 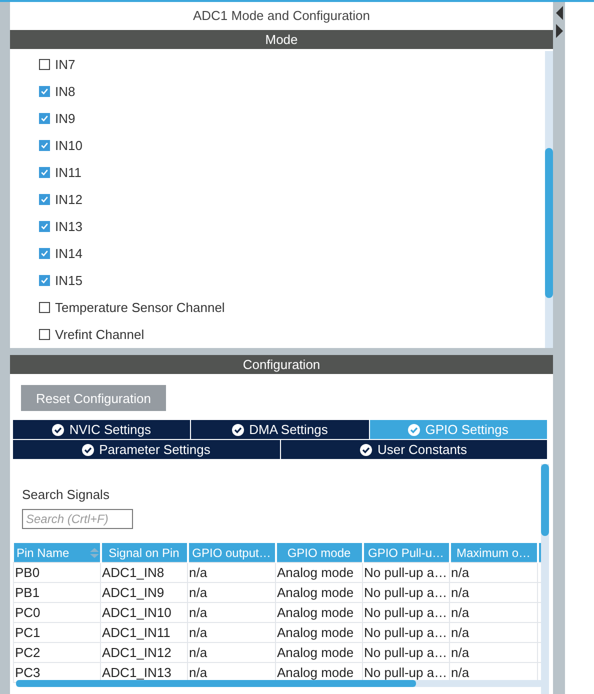 What do you see at coordinates (68, 172) in the screenshot?
I see `channel-label: IN11` at bounding box center [68, 172].